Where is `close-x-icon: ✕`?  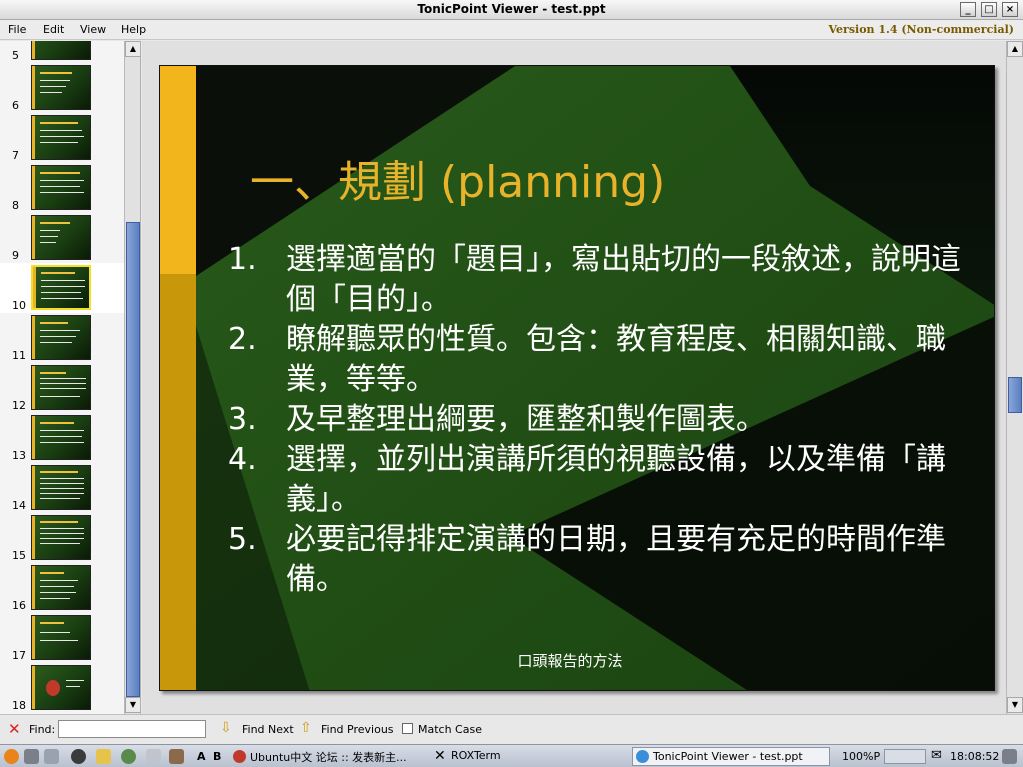 close-x-icon: ✕ is located at coordinates (14, 729).